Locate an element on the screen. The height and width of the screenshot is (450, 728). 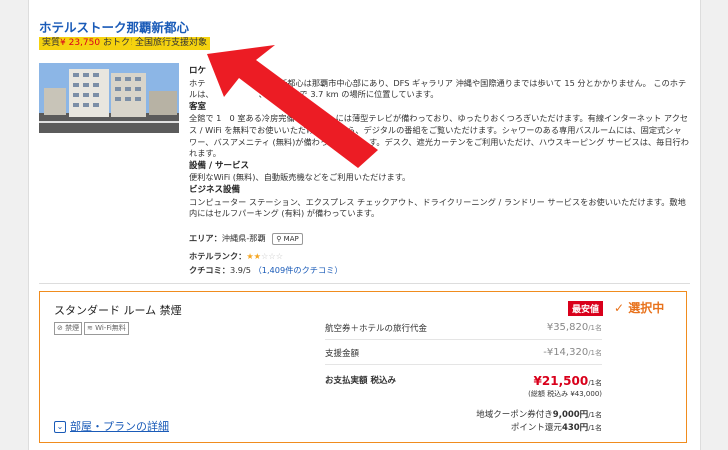
rating-max: /5 is located at coordinates (246, 270).